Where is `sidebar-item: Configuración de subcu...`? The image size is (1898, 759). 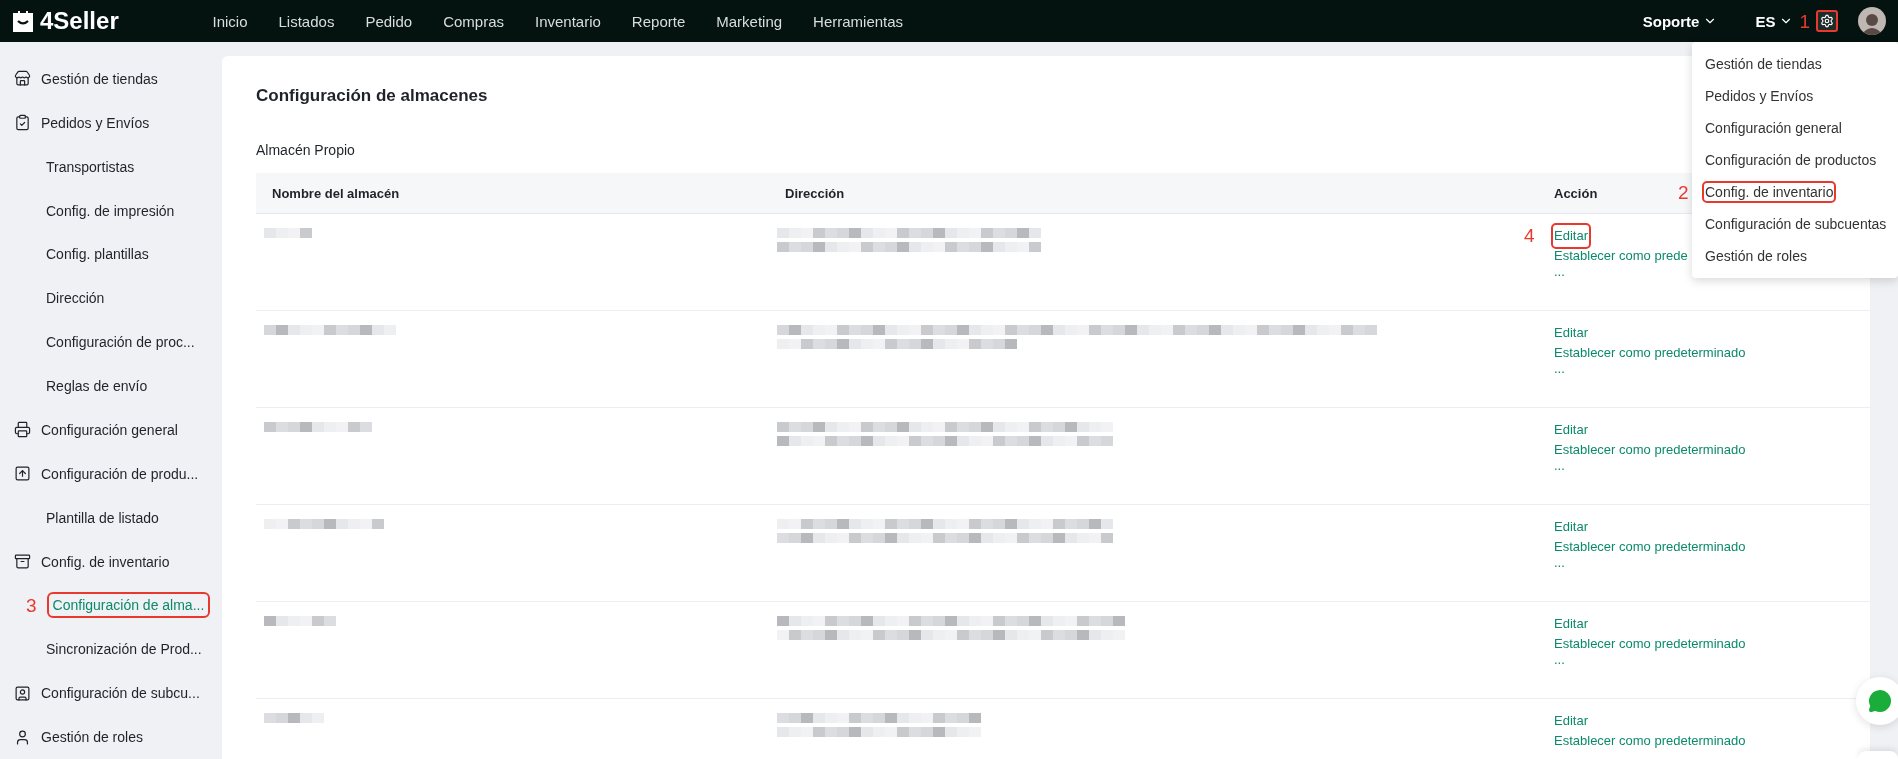 sidebar-item: Configuración de subcu... is located at coordinates (120, 693).